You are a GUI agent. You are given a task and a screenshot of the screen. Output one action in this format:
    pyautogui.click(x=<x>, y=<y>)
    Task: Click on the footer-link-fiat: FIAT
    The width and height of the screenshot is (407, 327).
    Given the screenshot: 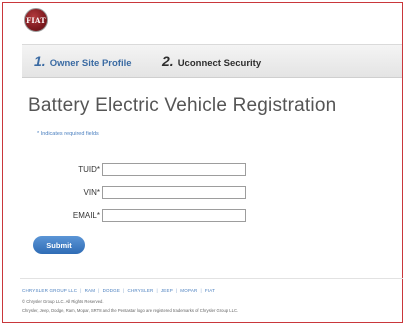 What is the action you would take?
    pyautogui.click(x=210, y=290)
    